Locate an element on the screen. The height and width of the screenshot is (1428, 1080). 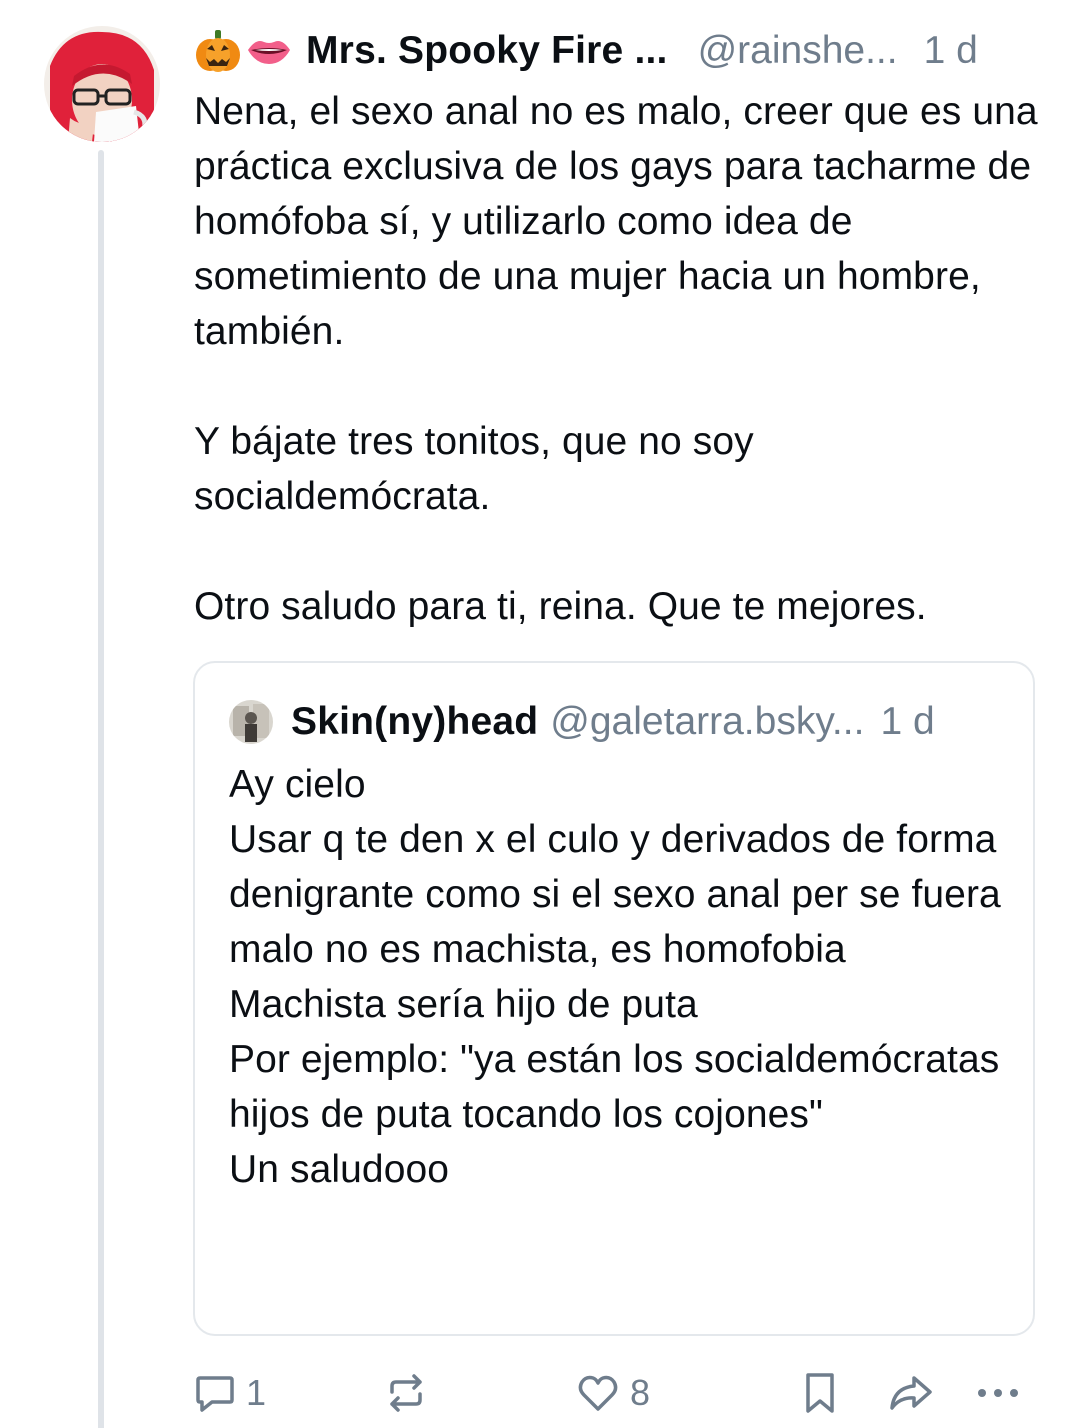
bookmark-icon is located at coordinates (820, 1393).